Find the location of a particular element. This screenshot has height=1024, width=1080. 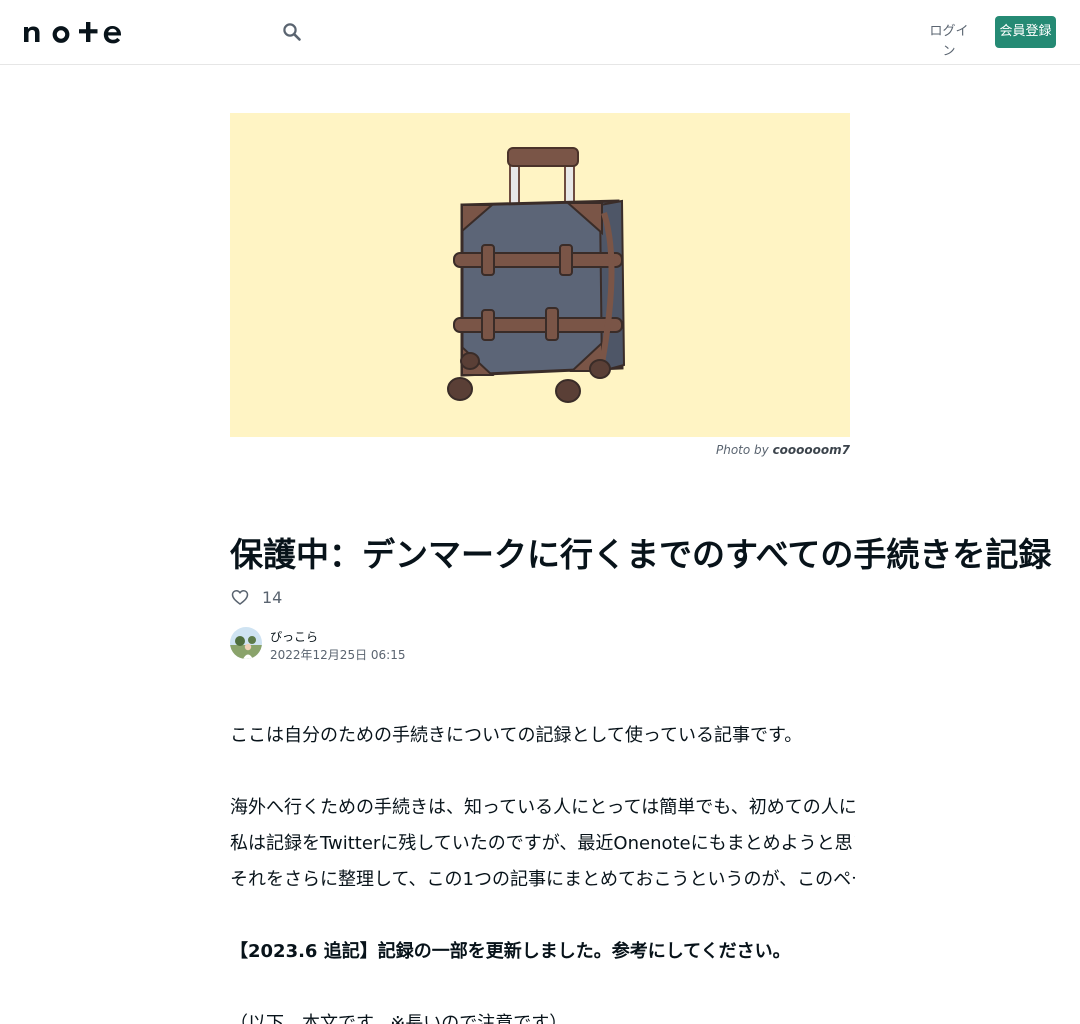

author-name: ぴっこら is located at coordinates (294, 636).